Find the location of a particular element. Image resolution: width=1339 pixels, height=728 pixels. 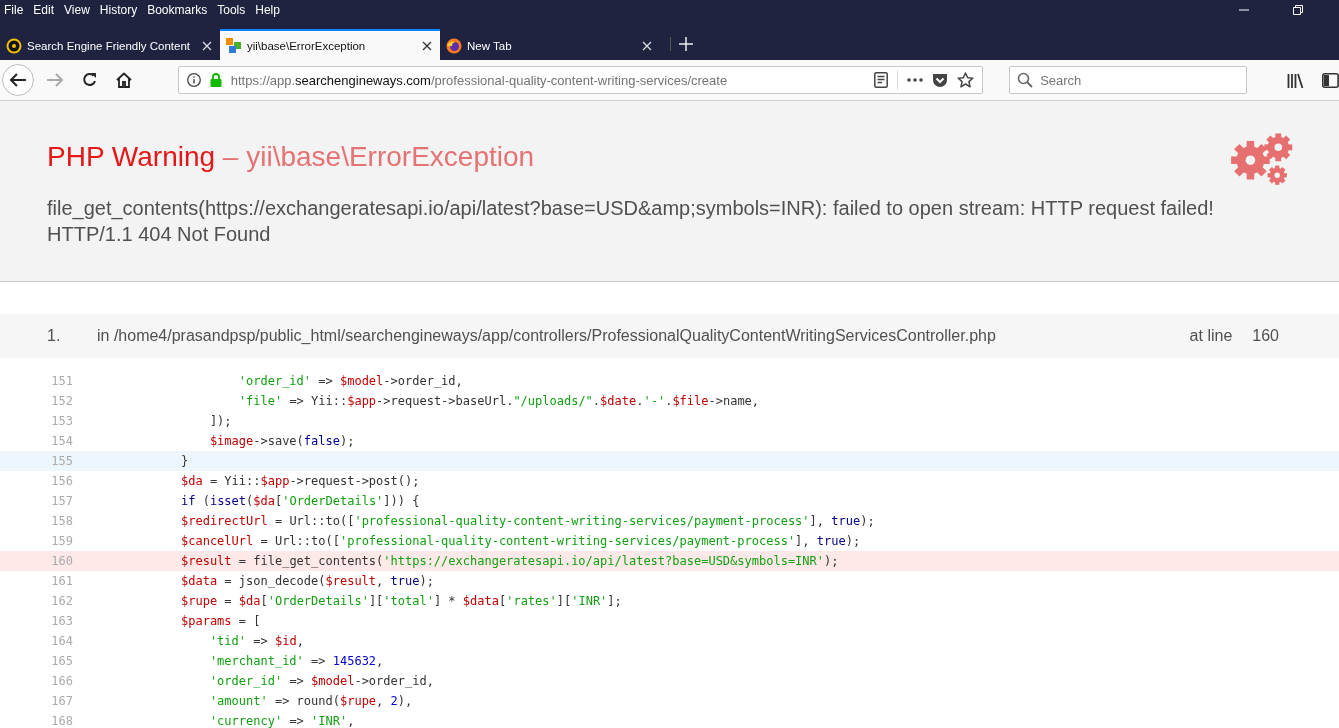

line-number: 166 is located at coordinates (61, 681).